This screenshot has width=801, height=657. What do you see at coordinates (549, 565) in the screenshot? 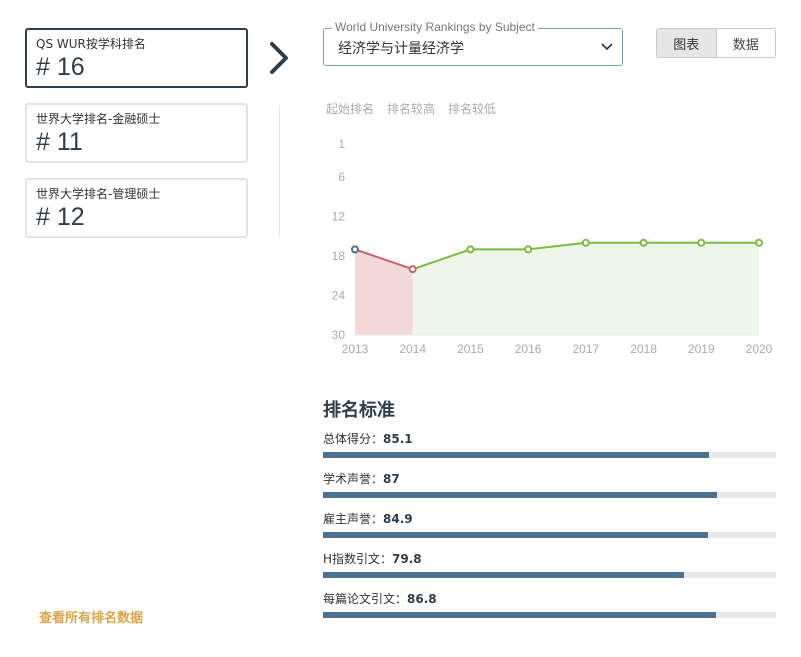
I see `criterion-h-index: H指数引文：79.8` at bounding box center [549, 565].